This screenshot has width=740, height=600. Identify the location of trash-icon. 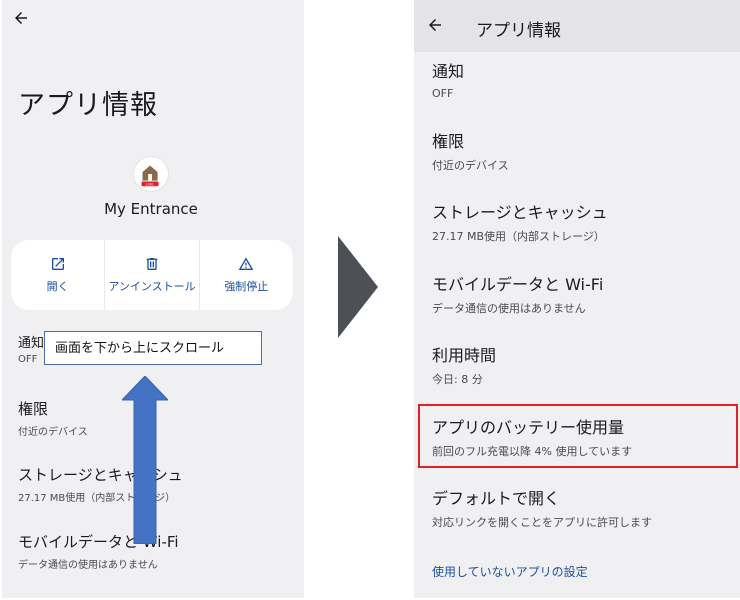
(152, 264).